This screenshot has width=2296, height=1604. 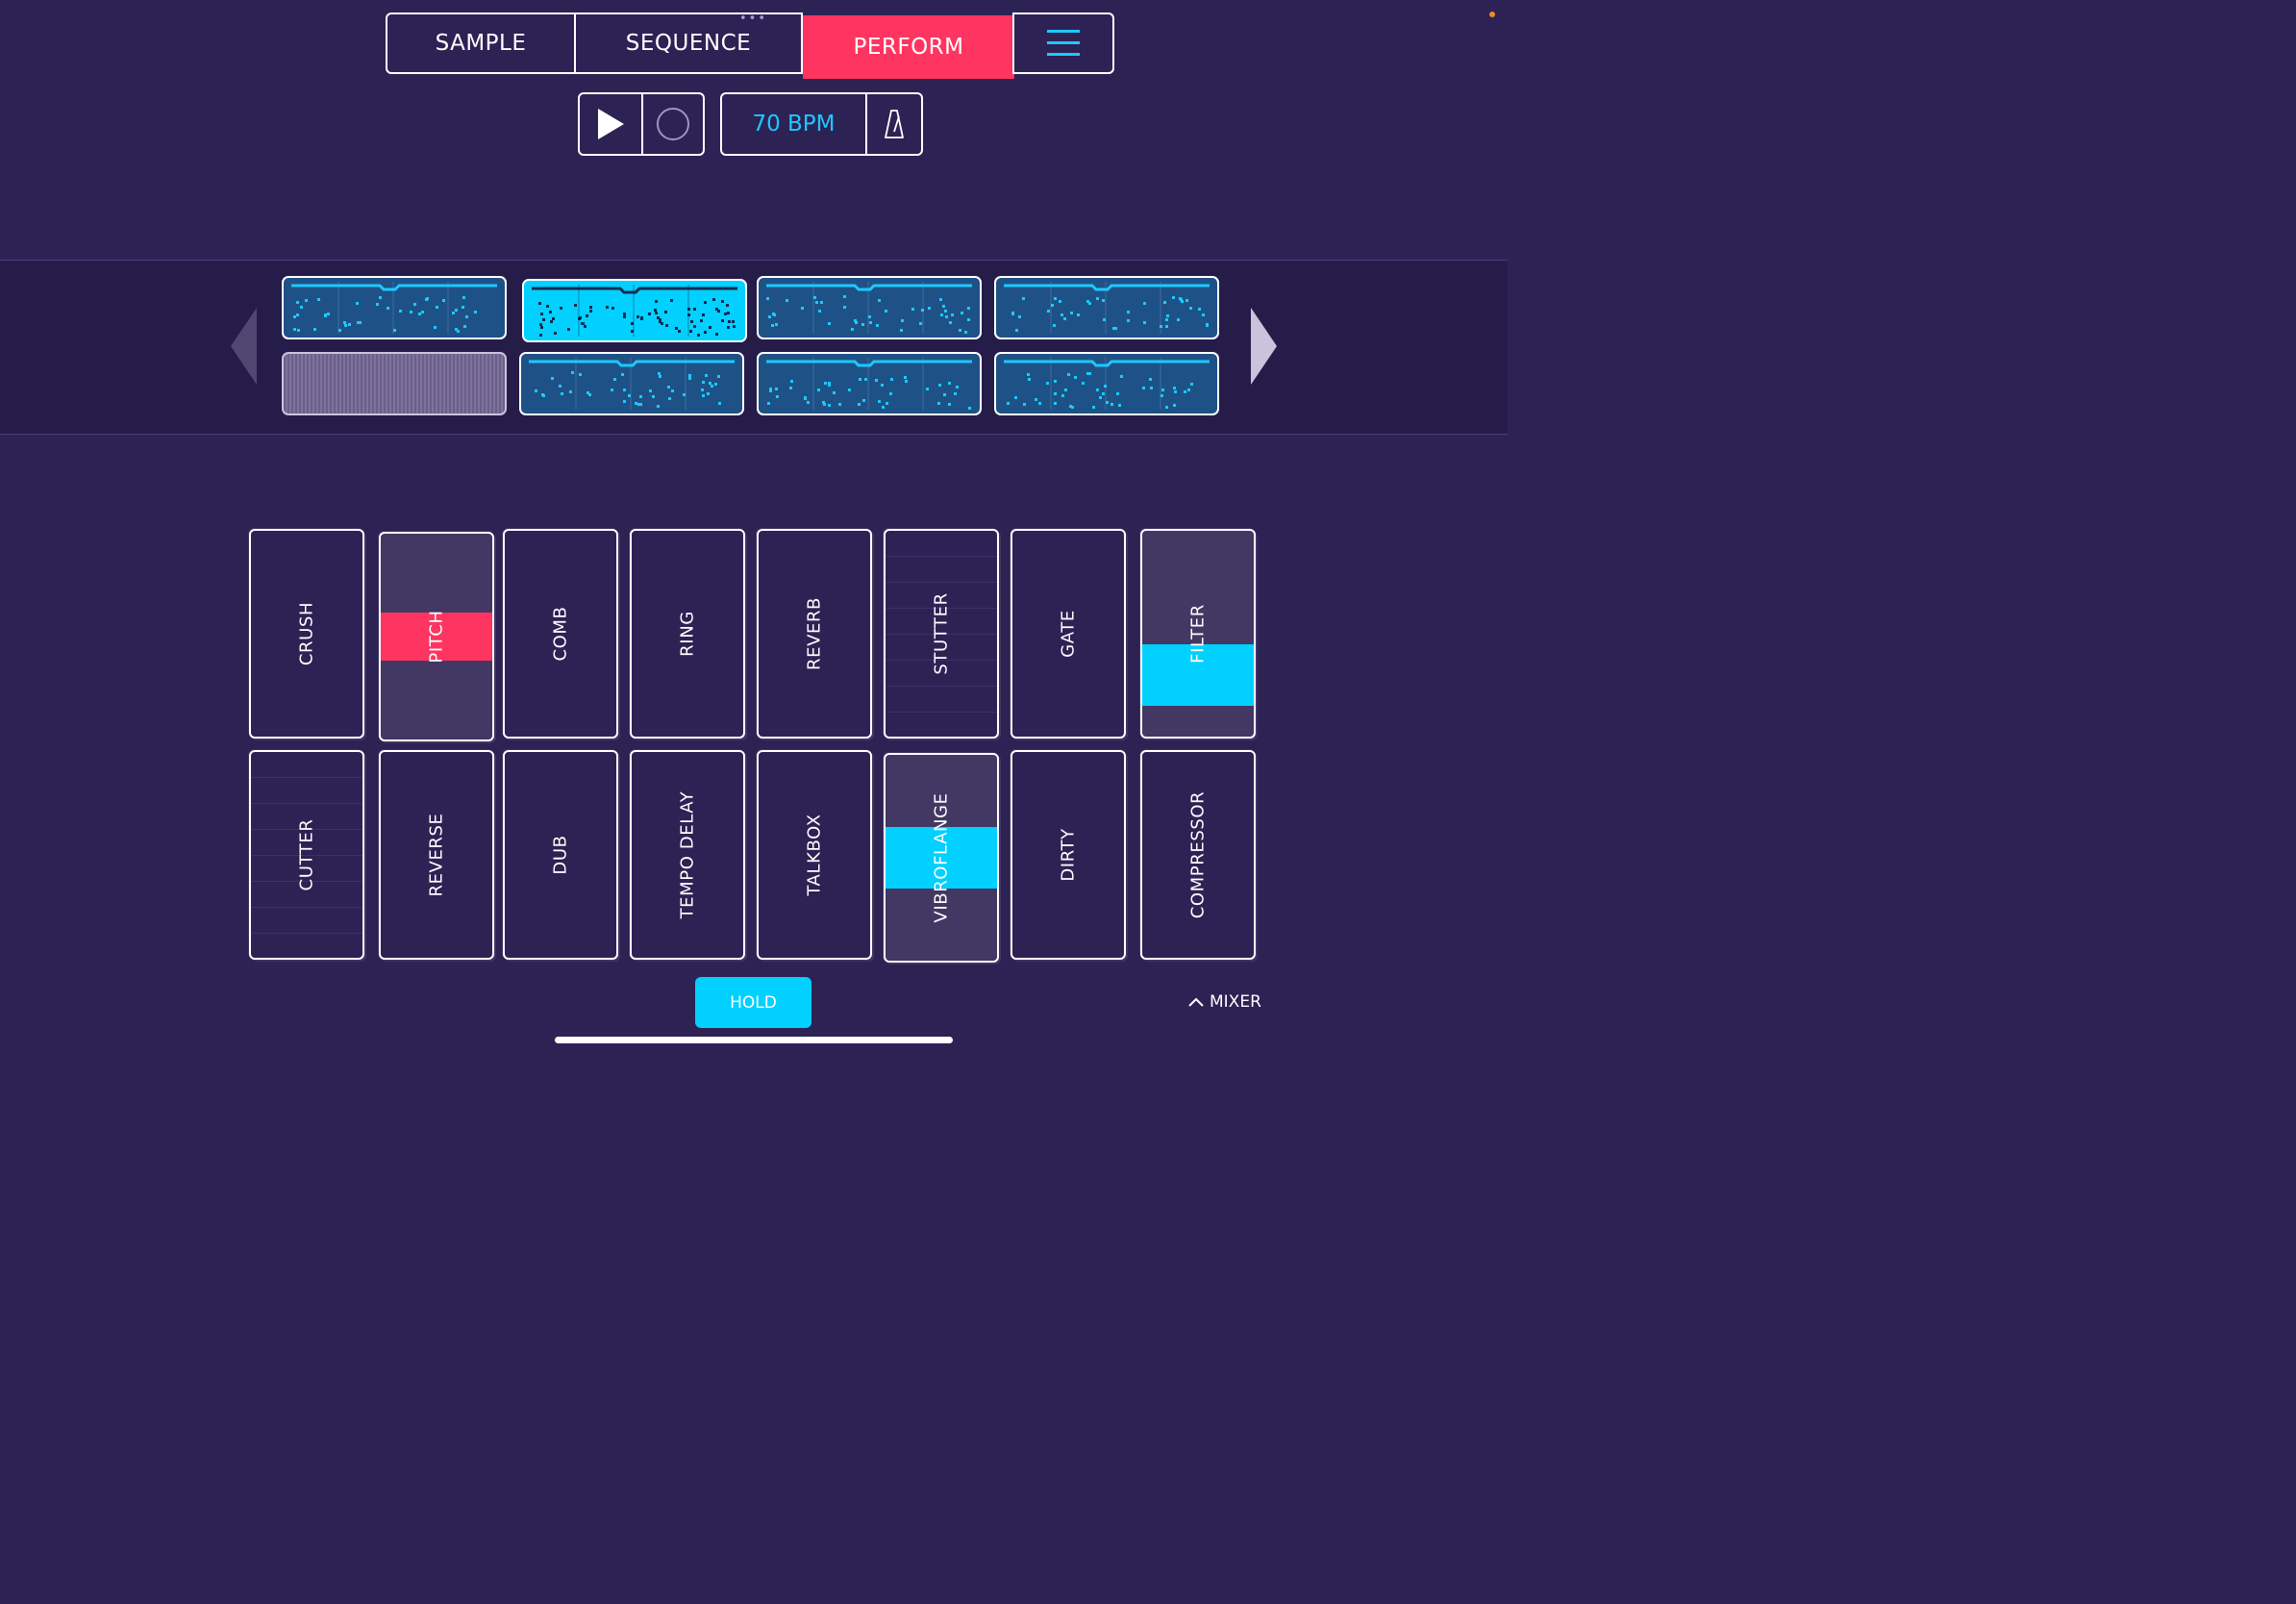 I want to click on fx-label: PITCH, so click(x=436, y=637).